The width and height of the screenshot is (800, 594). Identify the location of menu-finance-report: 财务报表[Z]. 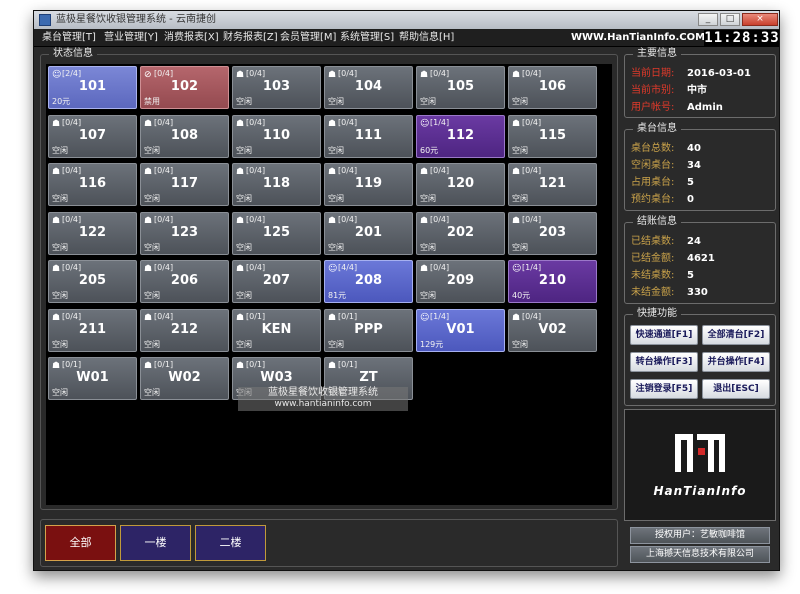
(250, 38).